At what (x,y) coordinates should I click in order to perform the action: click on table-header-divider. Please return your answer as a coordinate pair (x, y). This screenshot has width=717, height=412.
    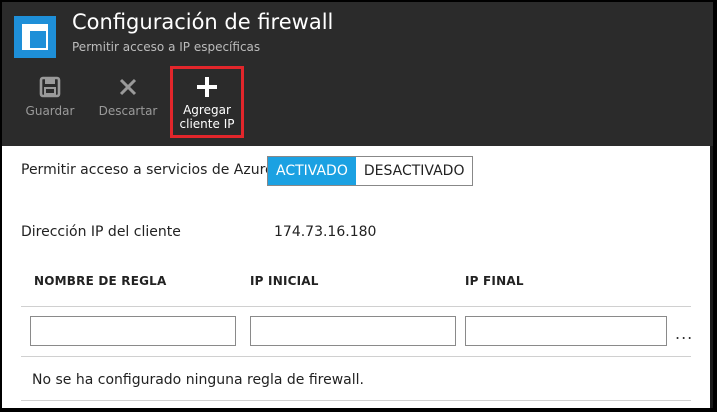
    Looking at the image, I should click on (356, 306).